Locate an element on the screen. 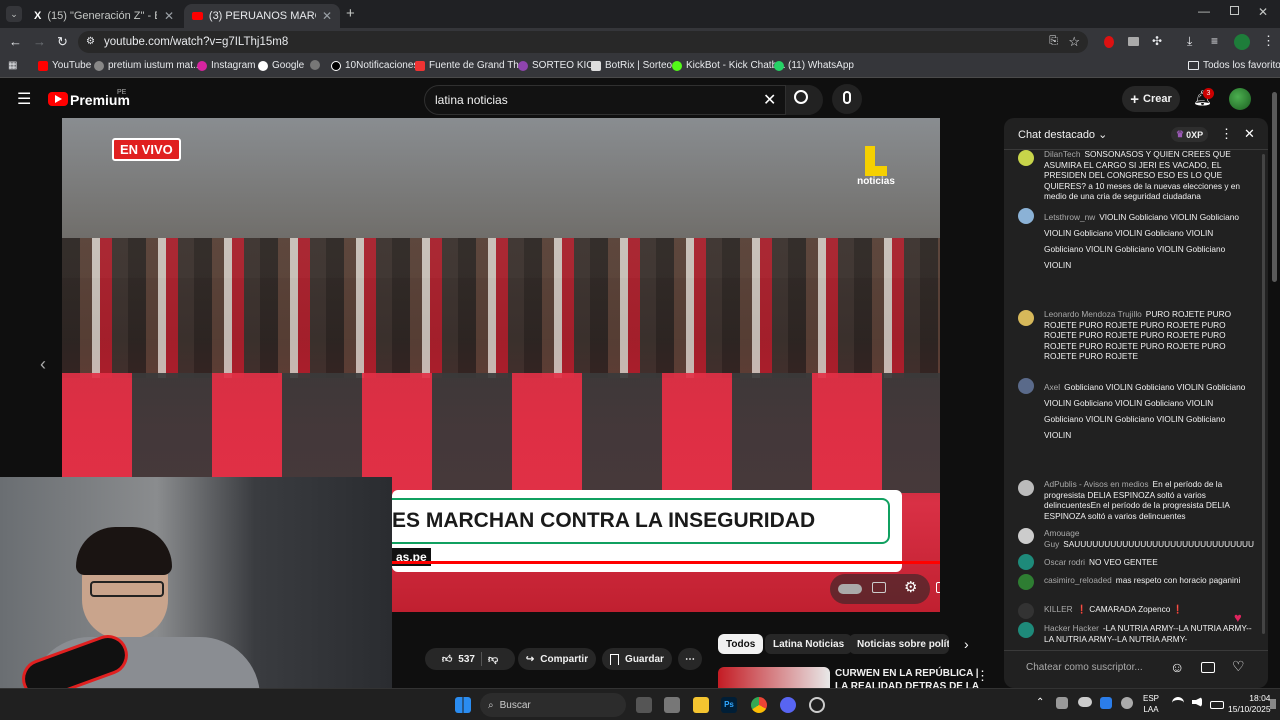 The height and width of the screenshot is (720, 1280). chevron-down-icon: ⌄ is located at coordinates (1103, 135).